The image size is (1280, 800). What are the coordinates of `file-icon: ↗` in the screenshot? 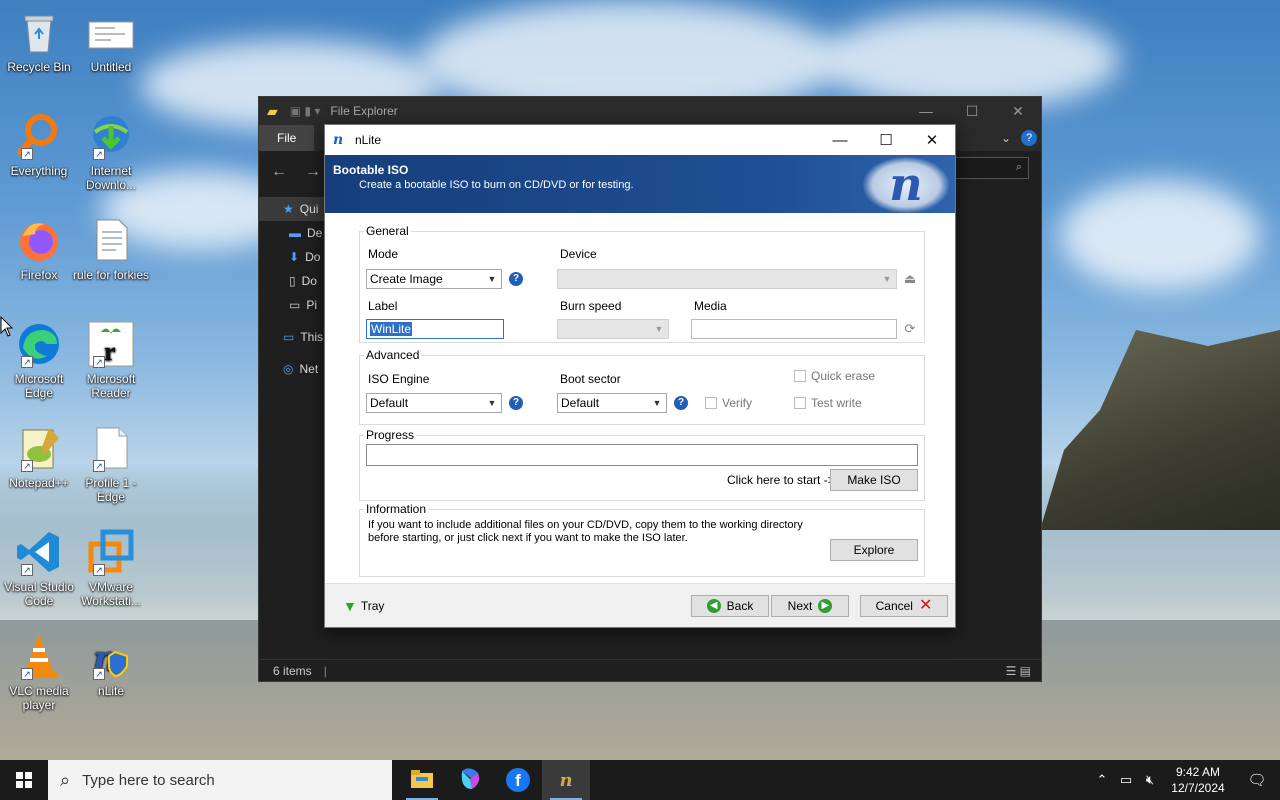 It's located at (111, 448).